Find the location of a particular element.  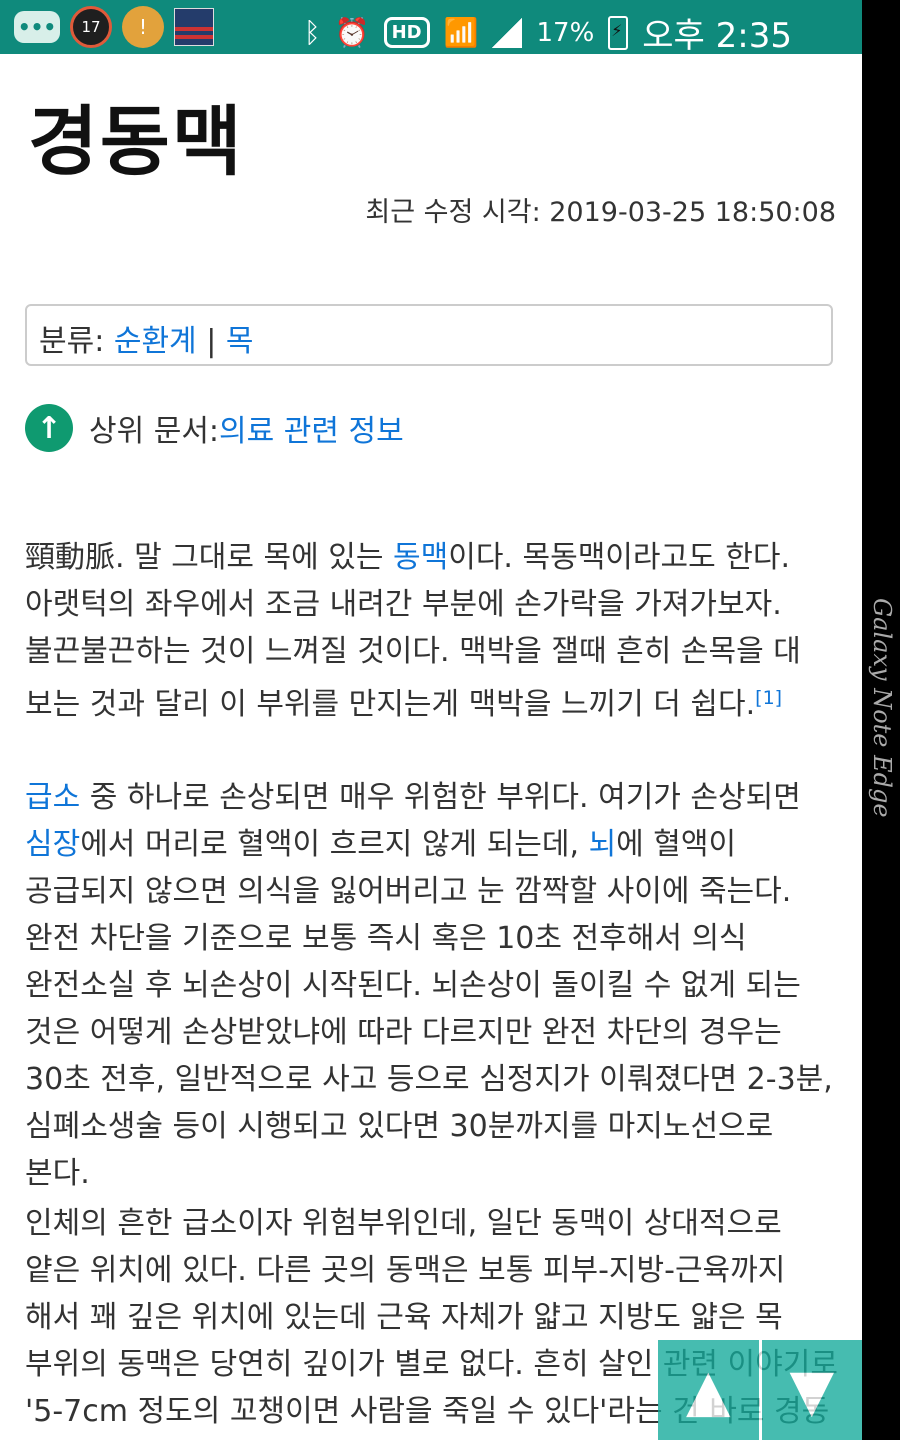

p1-text-1: 頸動脈. 말 그대로 목에 있는 is located at coordinates (209, 557).